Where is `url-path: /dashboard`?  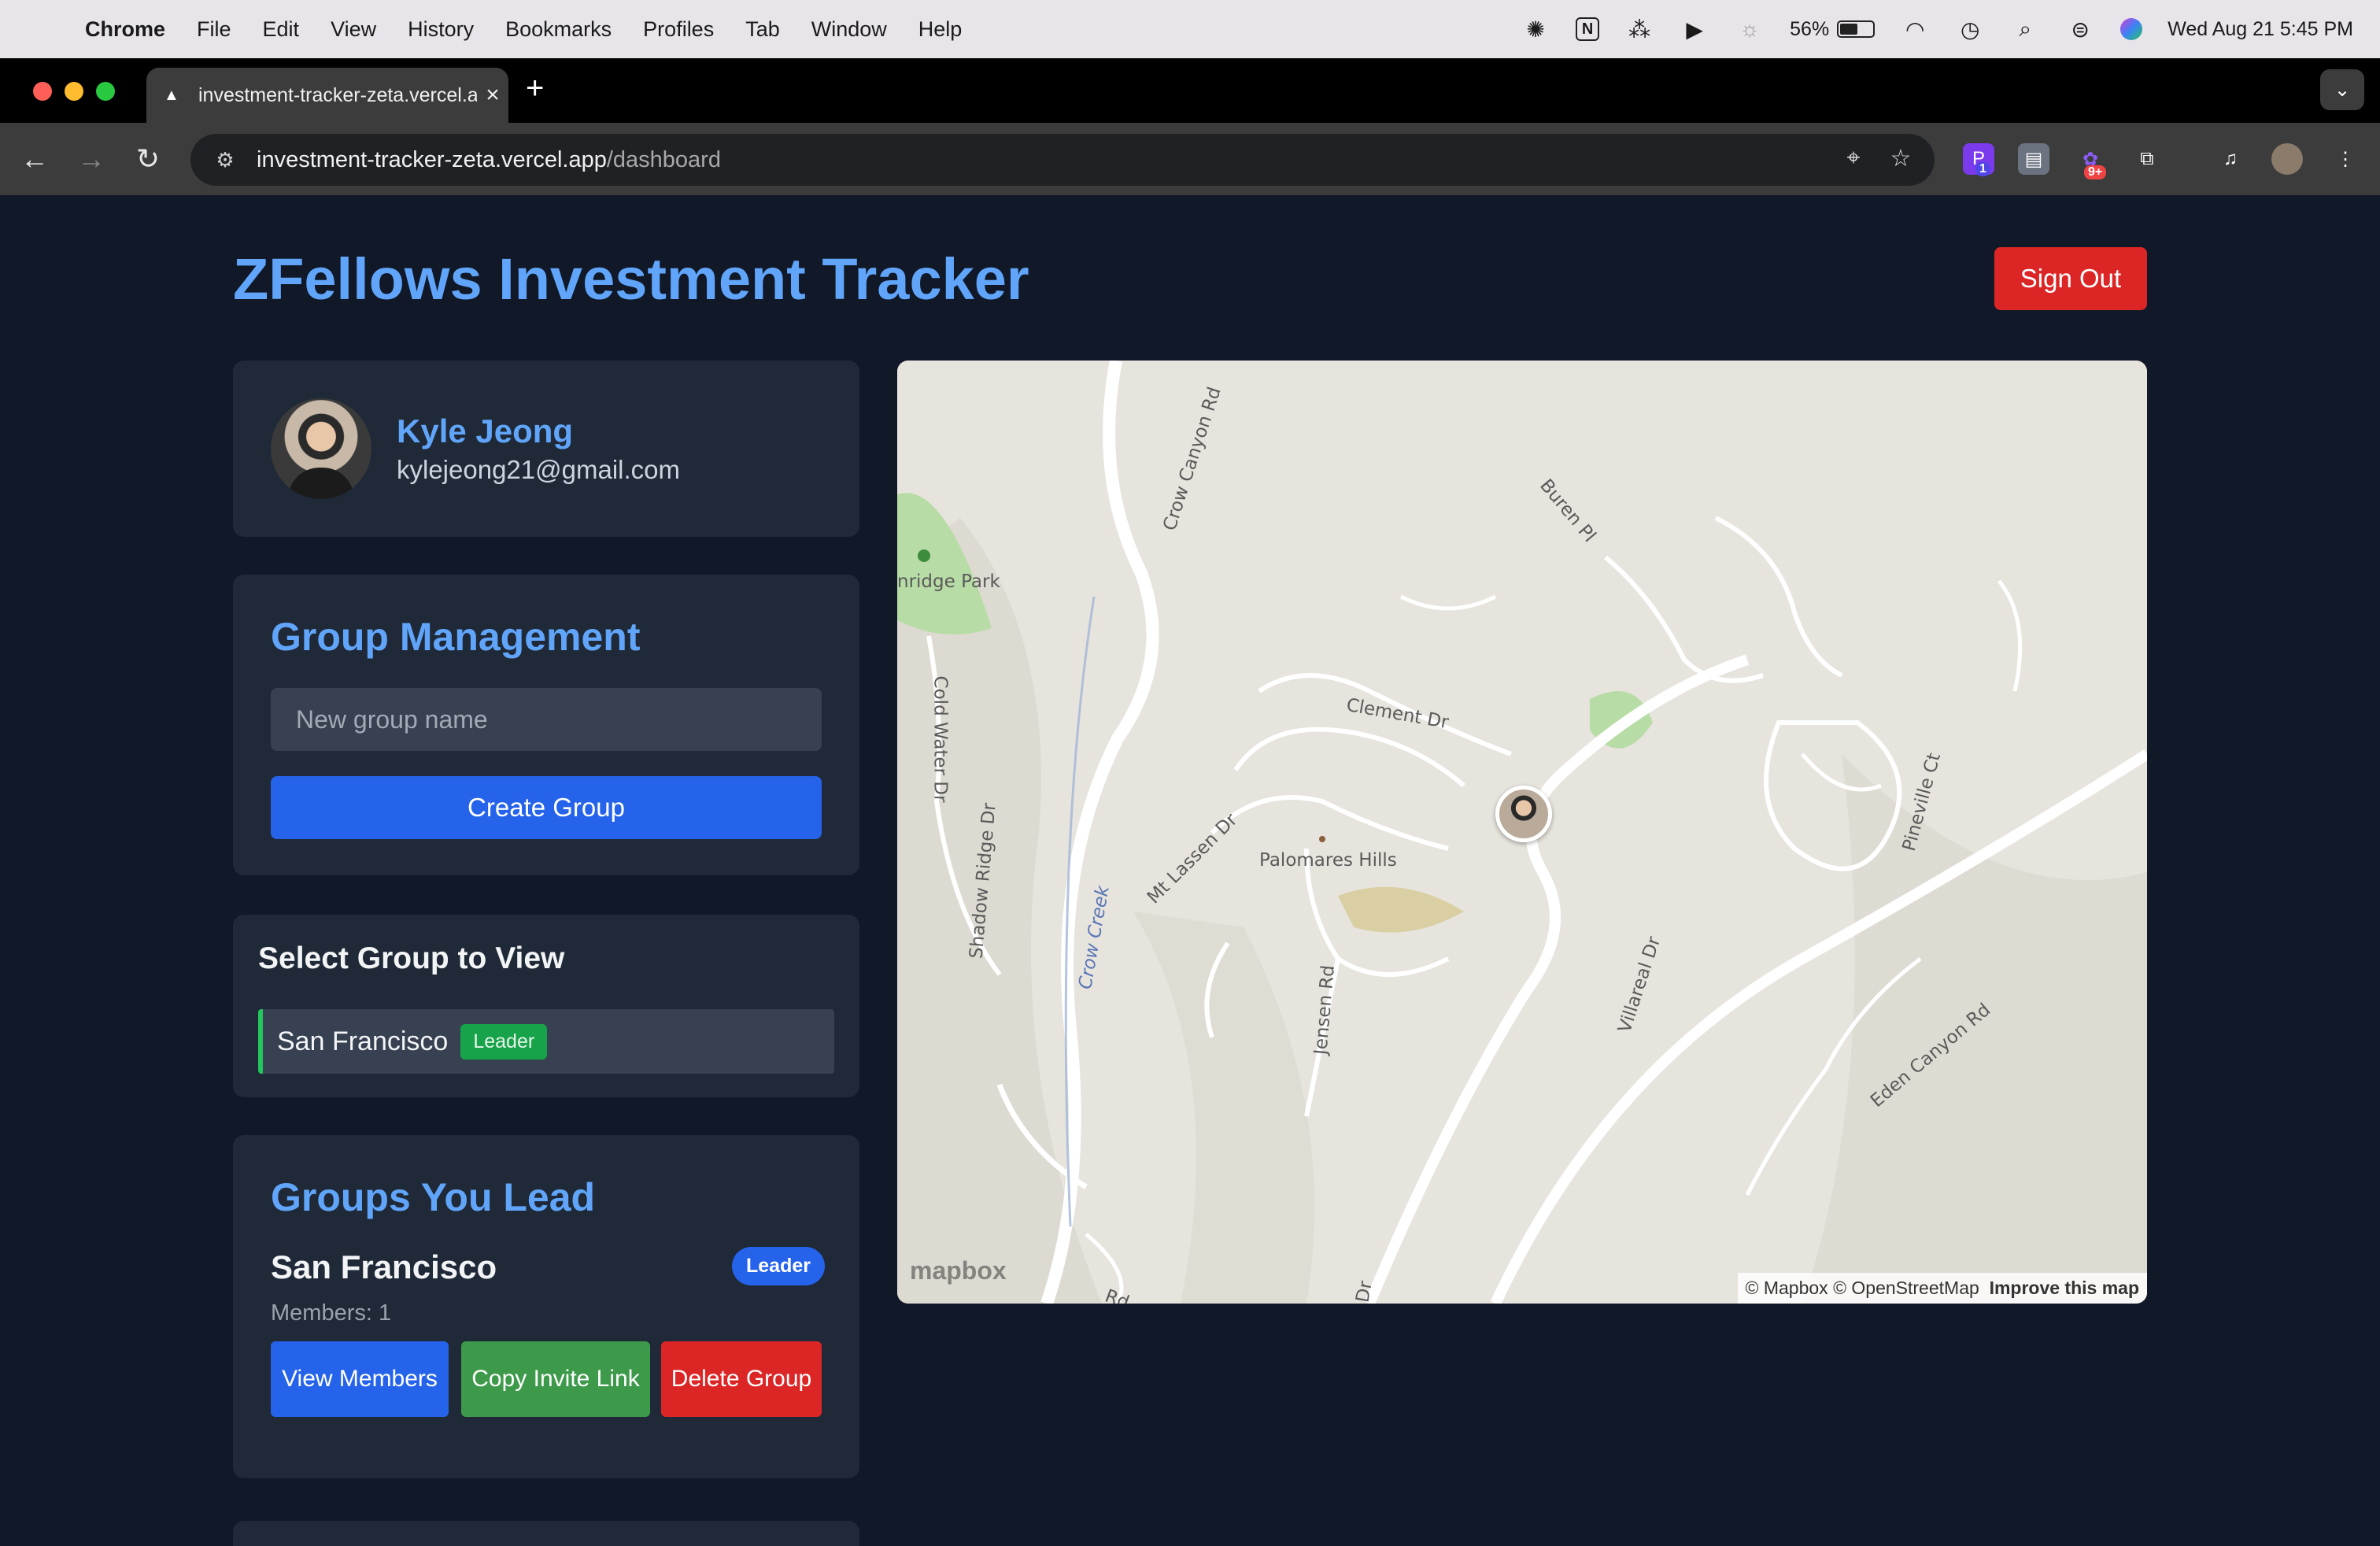 url-path: /dashboard is located at coordinates (663, 159).